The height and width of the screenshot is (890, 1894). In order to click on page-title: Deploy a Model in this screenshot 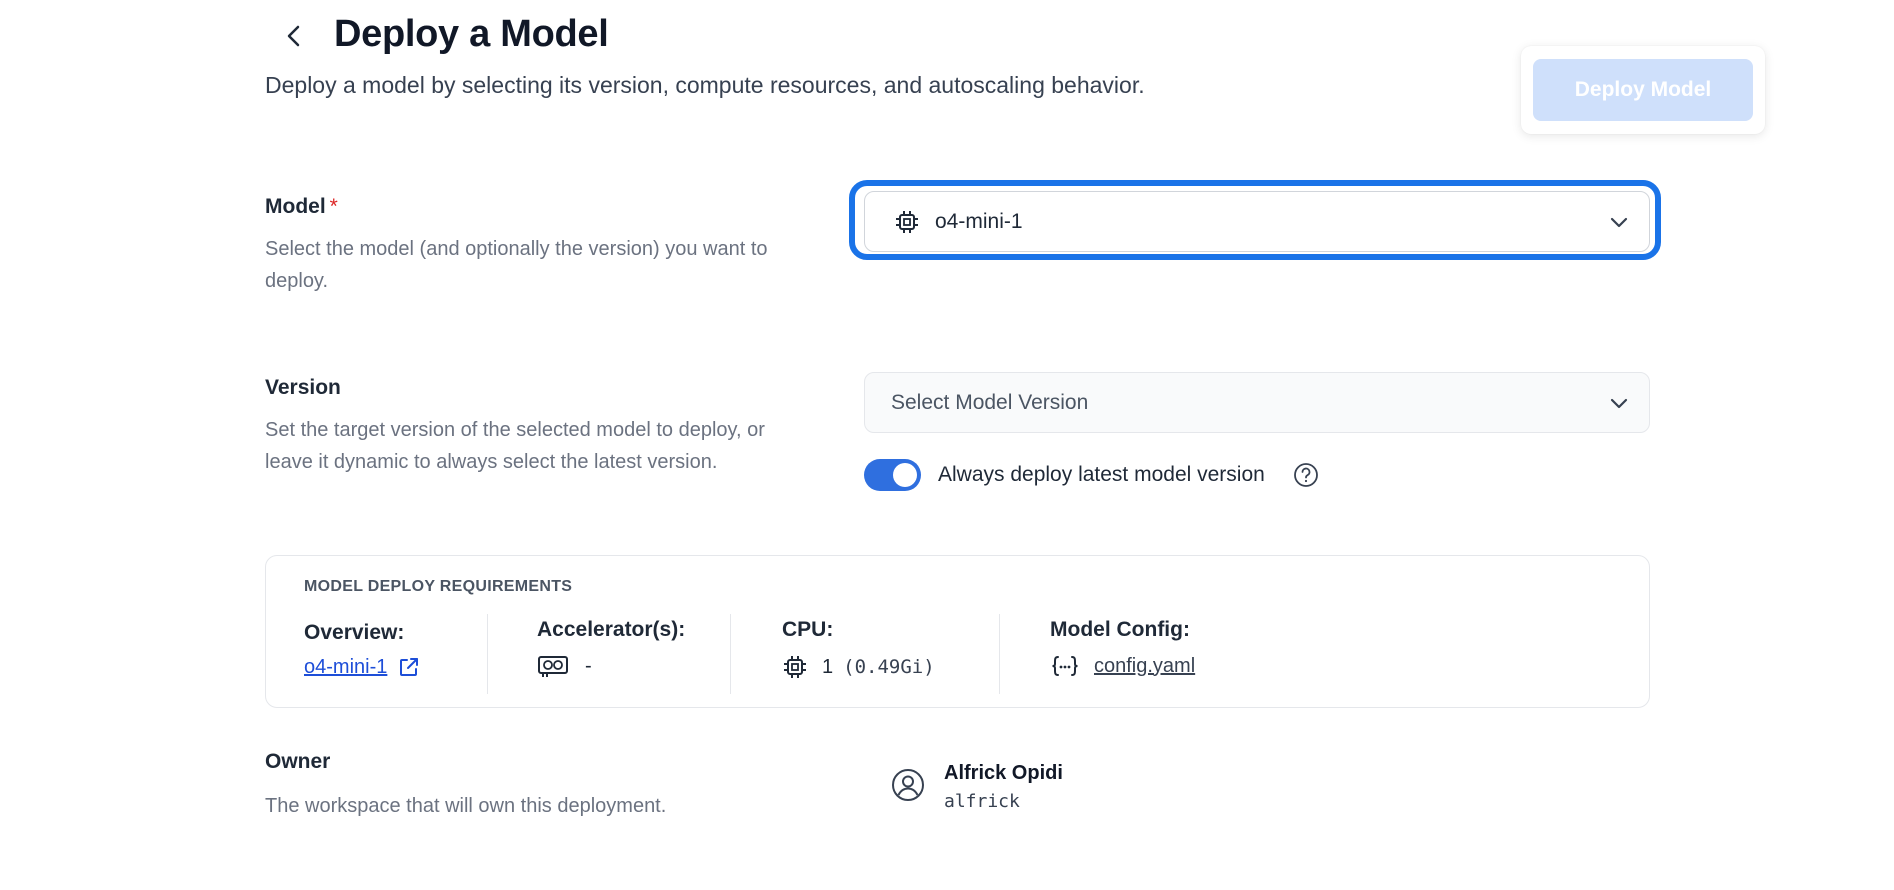, I will do `click(471, 34)`.